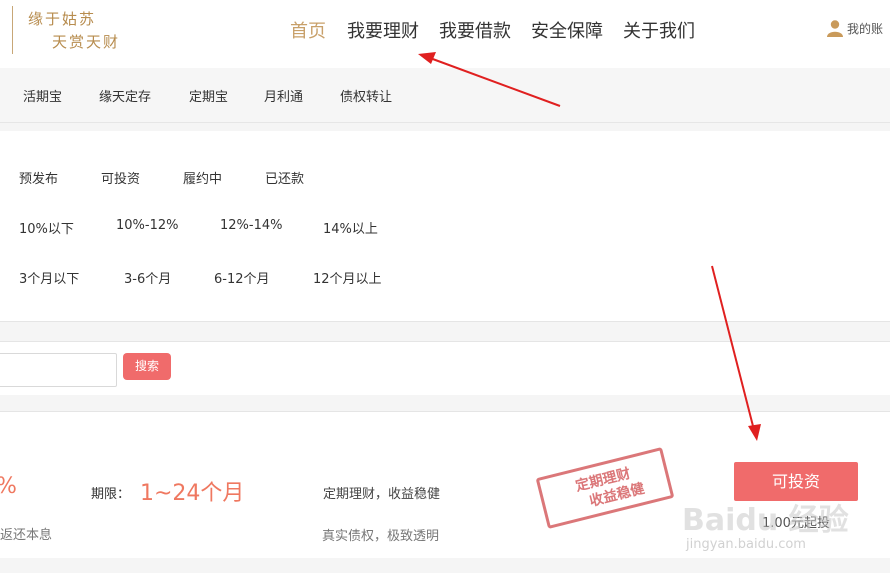  What do you see at coordinates (46, 227) in the screenshot?
I see `filter-rate-under-10: 10%以下` at bounding box center [46, 227].